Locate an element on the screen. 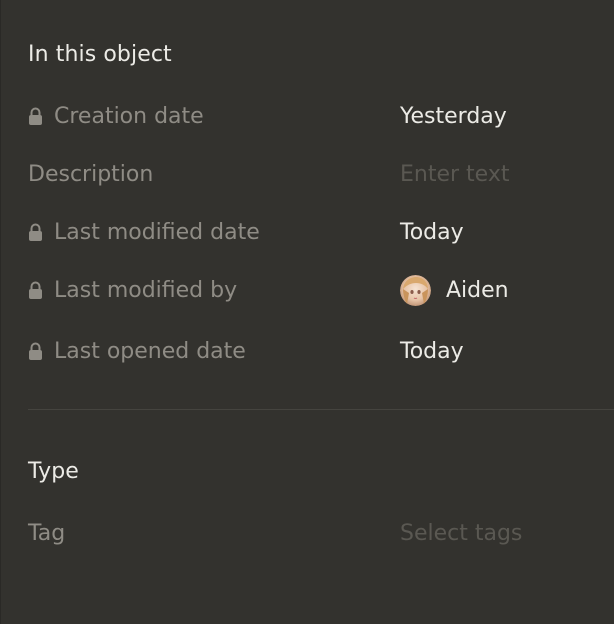 Image resolution: width=614 pixels, height=624 pixels. last-modified-by-user: Aiden is located at coordinates (454, 290).